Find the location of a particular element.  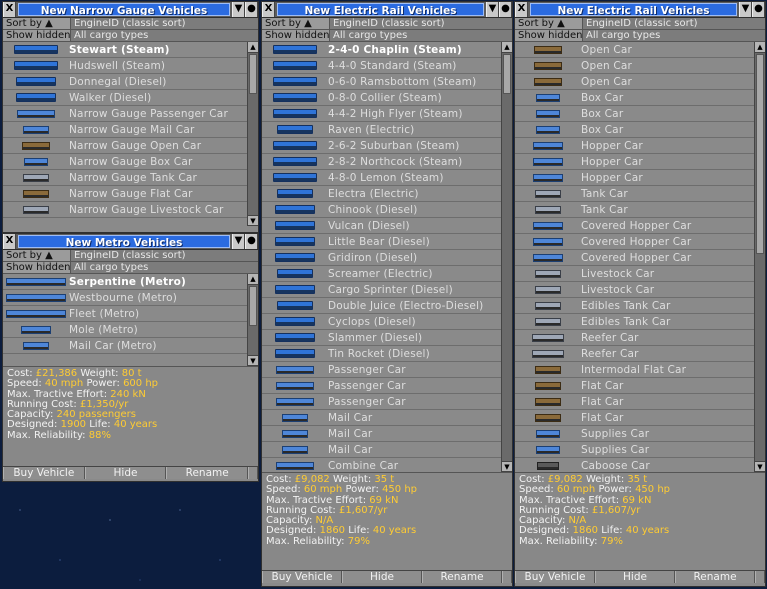

list-item: Narrow Gauge Livestock Car is located at coordinates (130, 210).